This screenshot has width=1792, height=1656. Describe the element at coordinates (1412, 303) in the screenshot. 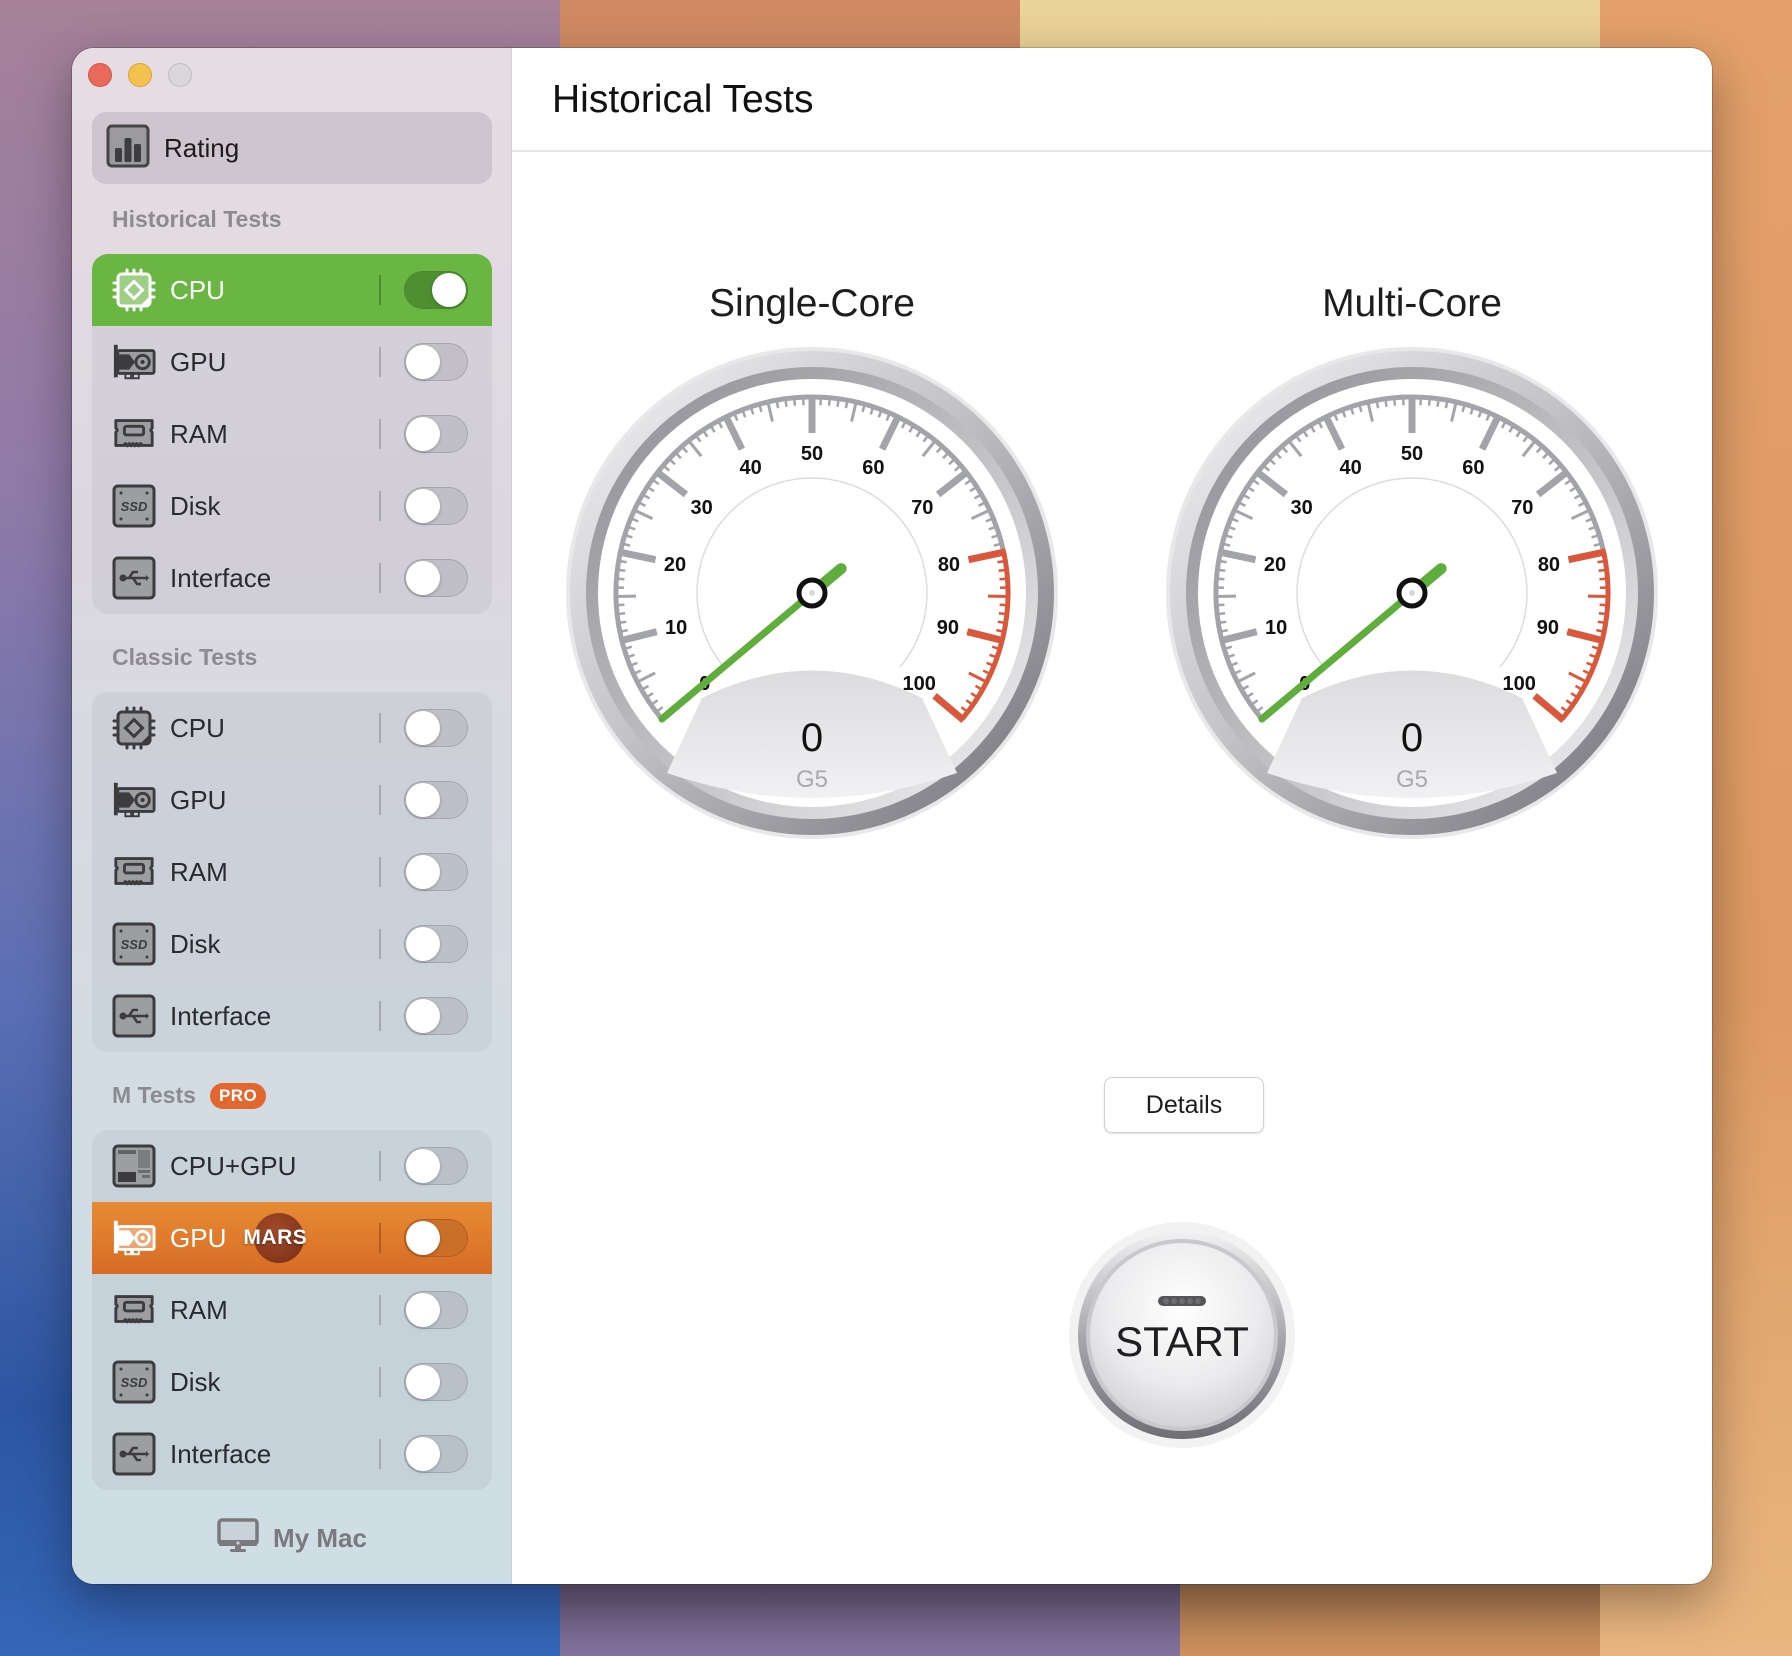

I see `multi-core-title: Multi-Core` at that location.